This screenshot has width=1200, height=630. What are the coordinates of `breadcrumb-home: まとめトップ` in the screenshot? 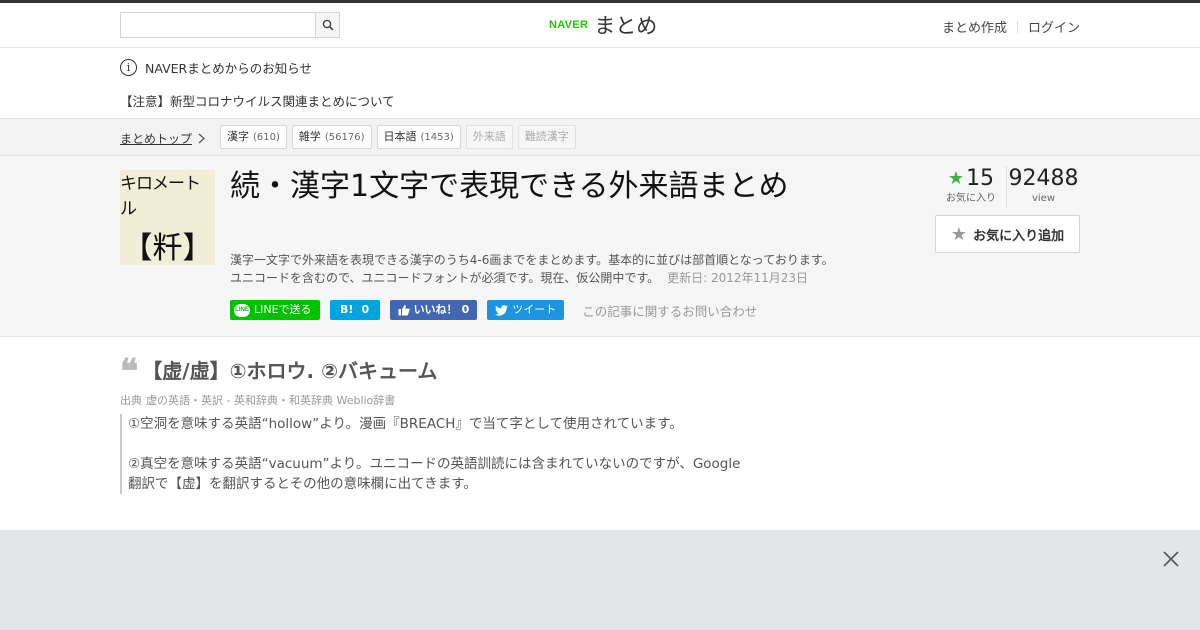 It's located at (162, 138).